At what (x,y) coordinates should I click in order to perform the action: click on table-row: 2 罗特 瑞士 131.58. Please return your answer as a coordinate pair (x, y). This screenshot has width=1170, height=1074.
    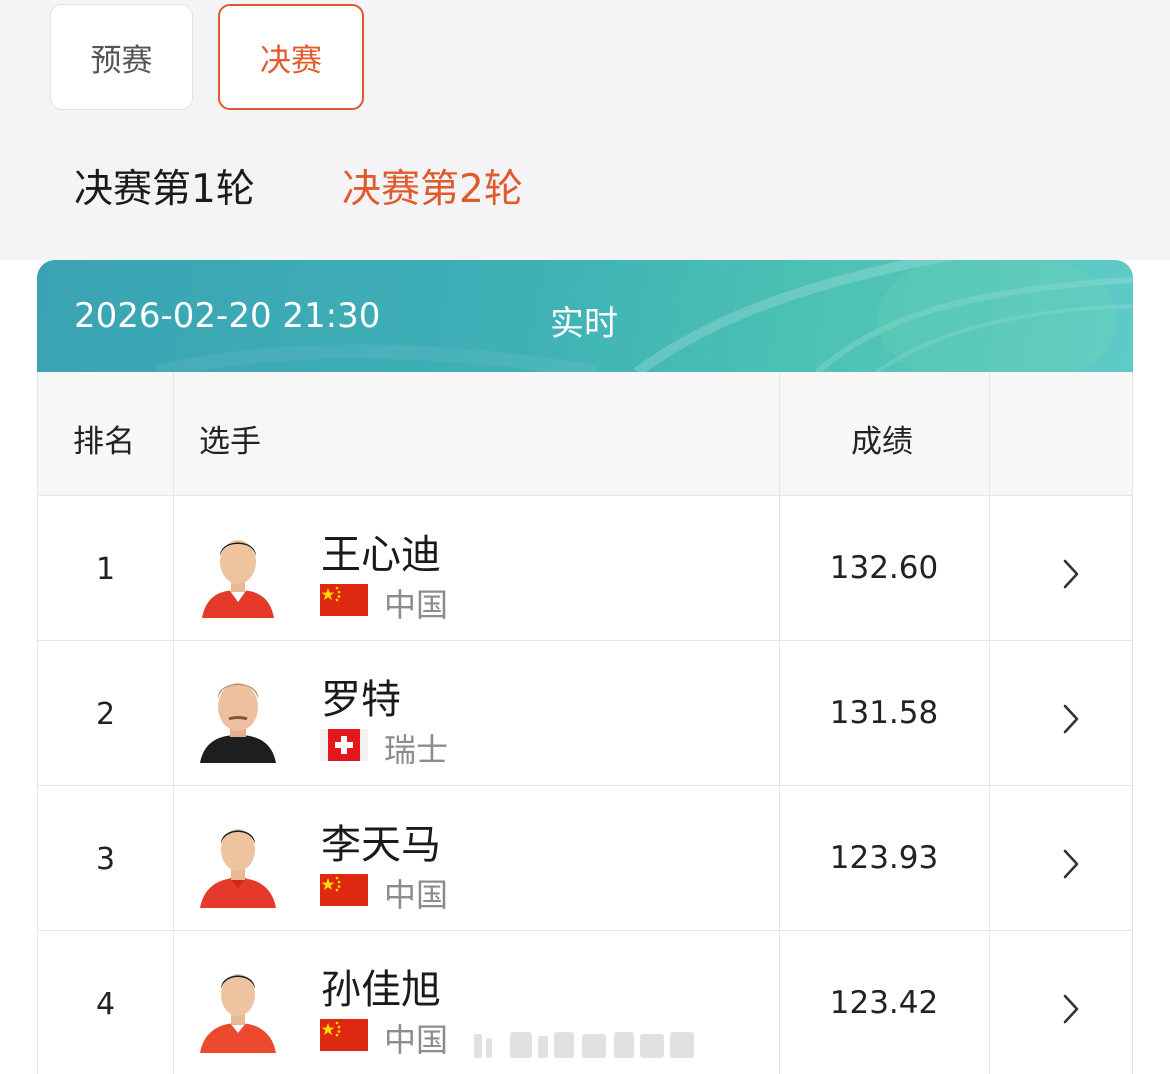
    Looking at the image, I should click on (585, 713).